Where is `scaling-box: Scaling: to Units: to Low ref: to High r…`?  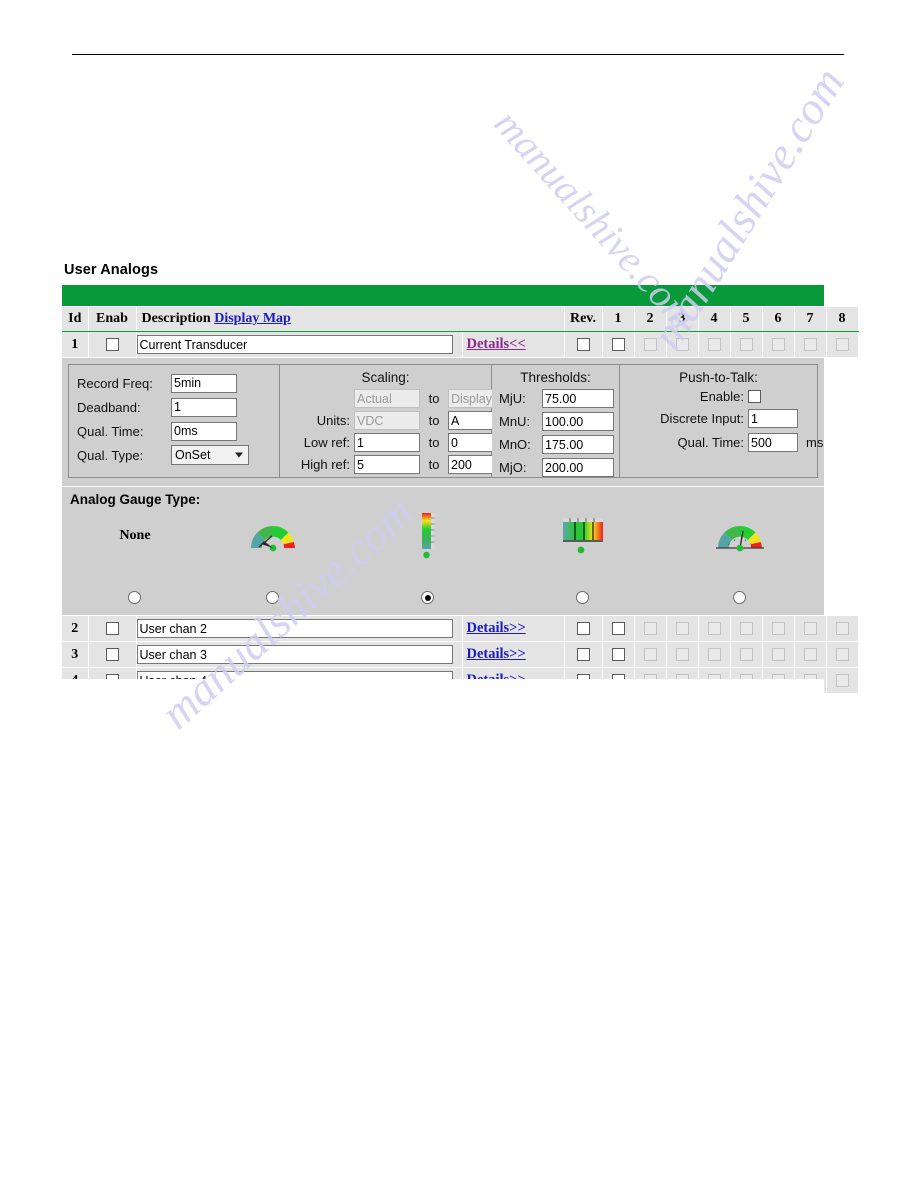
scaling-box: Scaling: to Units: to Low ref: to High r… is located at coordinates (397, 421).